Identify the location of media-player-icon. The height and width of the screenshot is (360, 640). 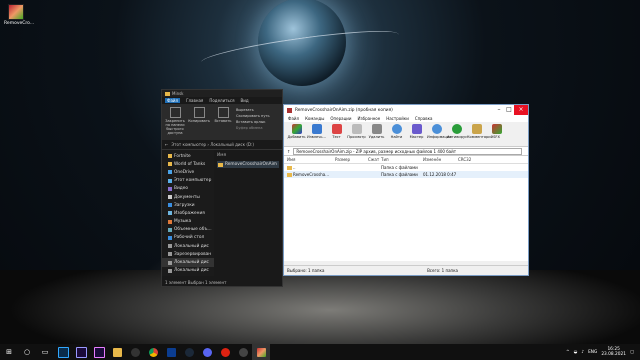
(243, 352).